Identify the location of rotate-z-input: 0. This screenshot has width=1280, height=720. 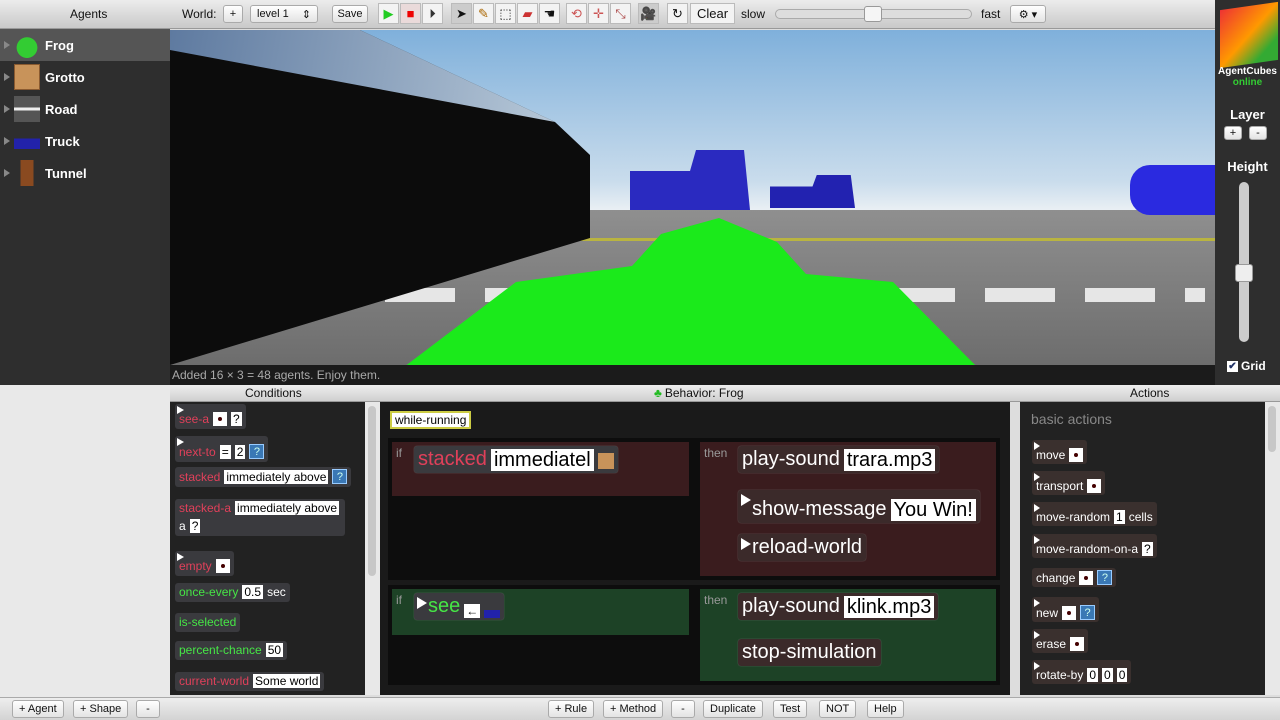
(1122, 675).